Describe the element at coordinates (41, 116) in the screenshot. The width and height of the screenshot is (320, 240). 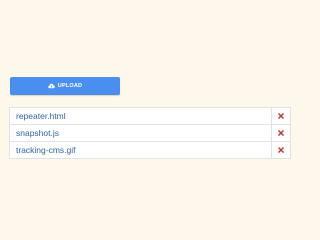
I see `file-name-link: repeater.html` at that location.